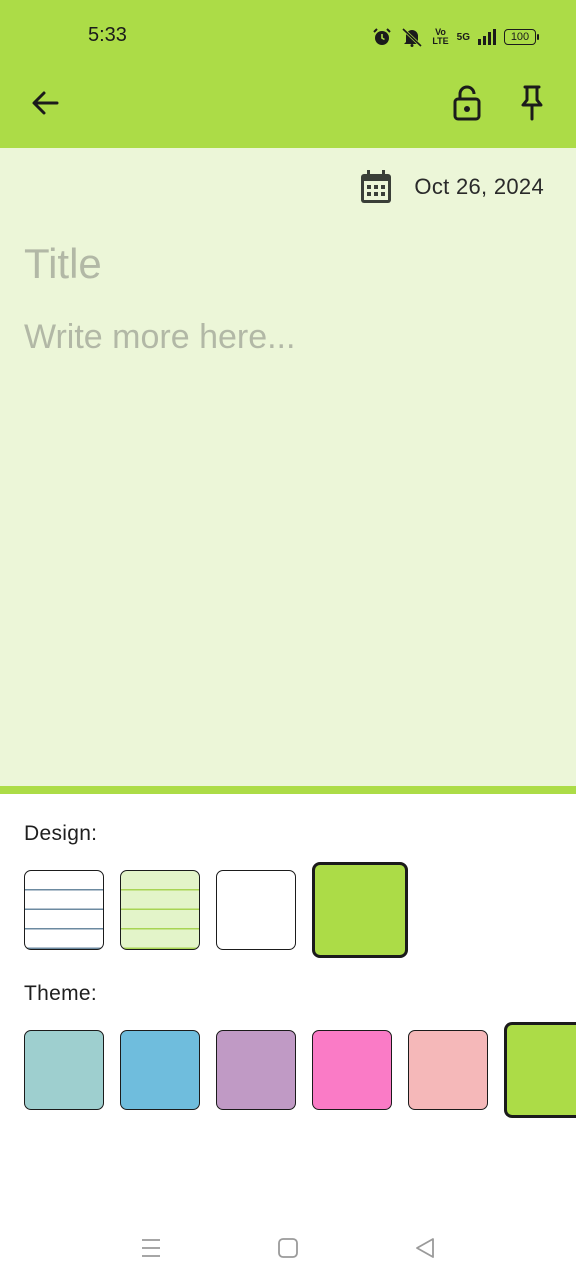 This screenshot has width=576, height=1280. Describe the element at coordinates (288, 790) in the screenshot. I see `panel-divider` at that location.